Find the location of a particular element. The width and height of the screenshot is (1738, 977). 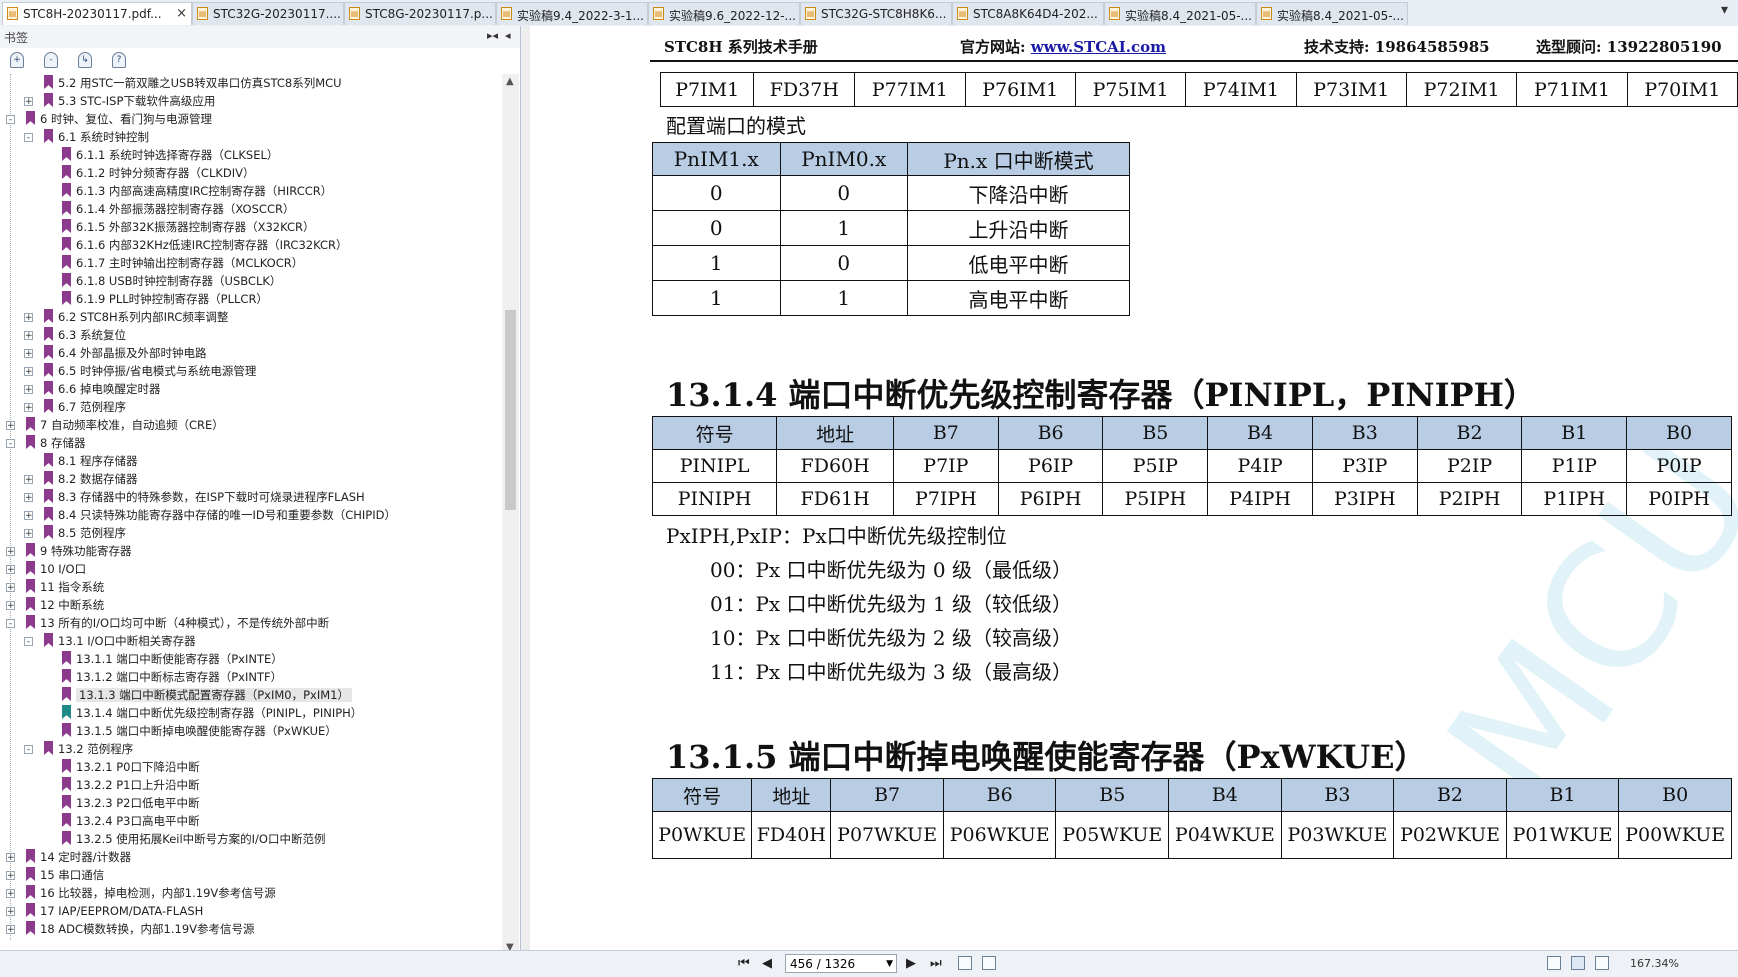

bookmark-item: 6.1.1 系统时钟选择寄存器（CLKSEL） is located at coordinates (170, 155).